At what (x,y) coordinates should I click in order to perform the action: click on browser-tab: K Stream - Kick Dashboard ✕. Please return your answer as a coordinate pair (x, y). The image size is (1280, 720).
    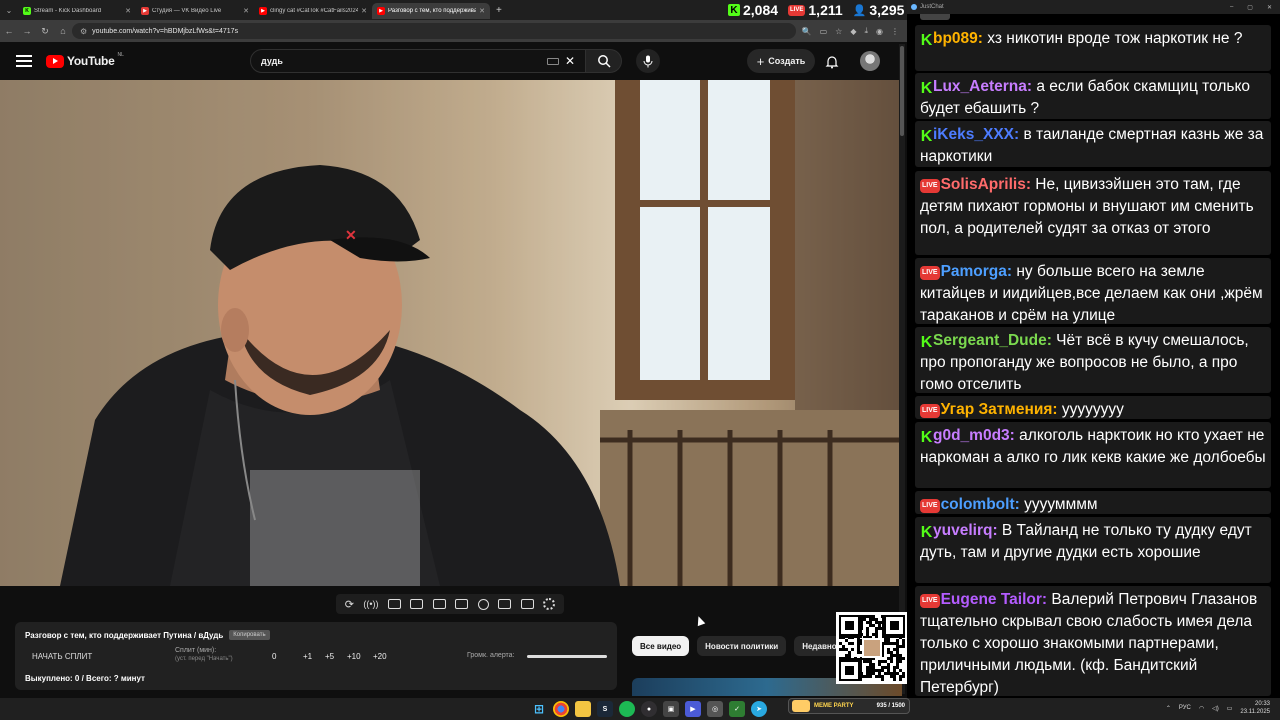
    Looking at the image, I should click on (77, 11).